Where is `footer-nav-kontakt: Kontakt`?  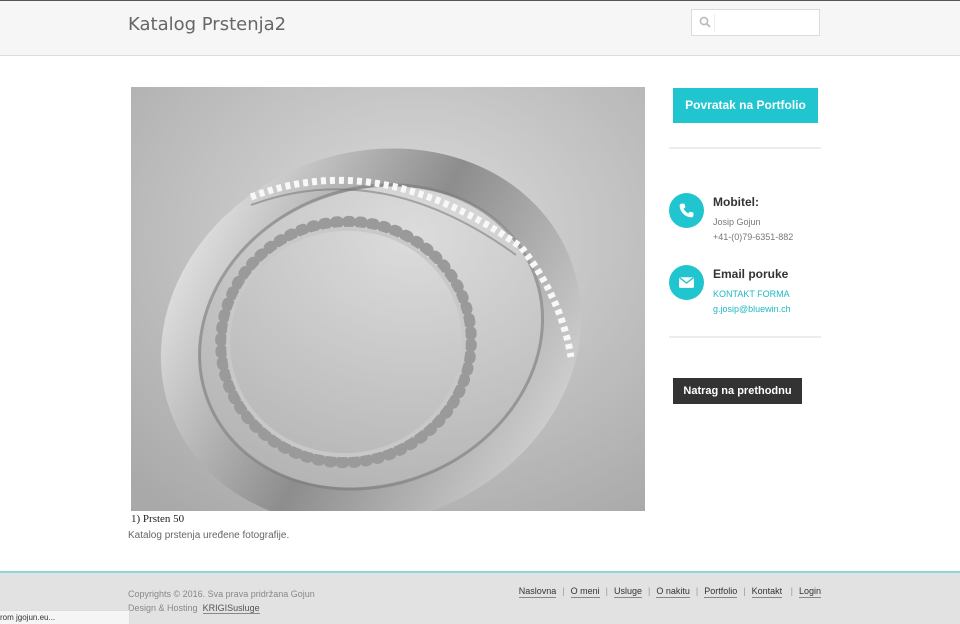 footer-nav-kontakt: Kontakt is located at coordinates (767, 592).